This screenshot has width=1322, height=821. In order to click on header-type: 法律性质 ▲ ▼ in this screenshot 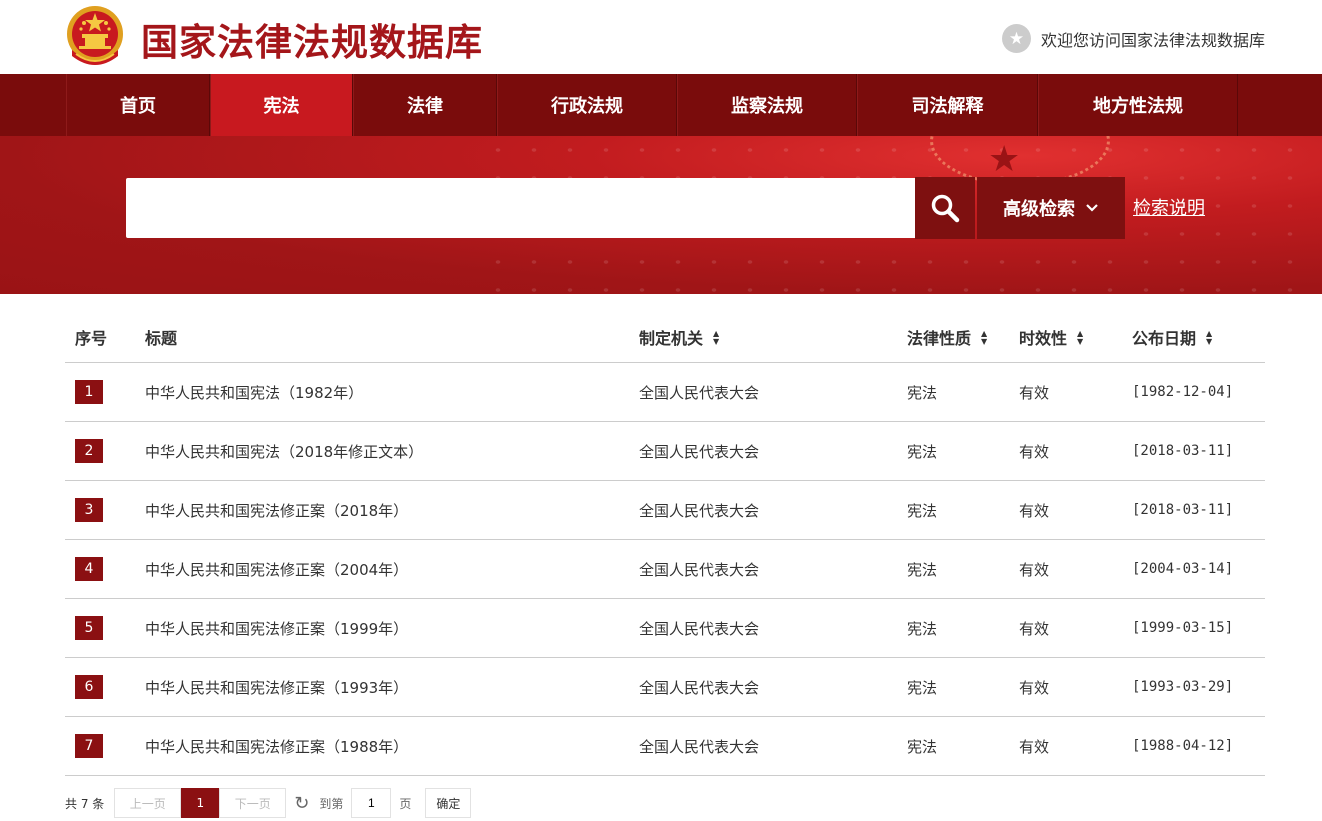, I will do `click(963, 337)`.